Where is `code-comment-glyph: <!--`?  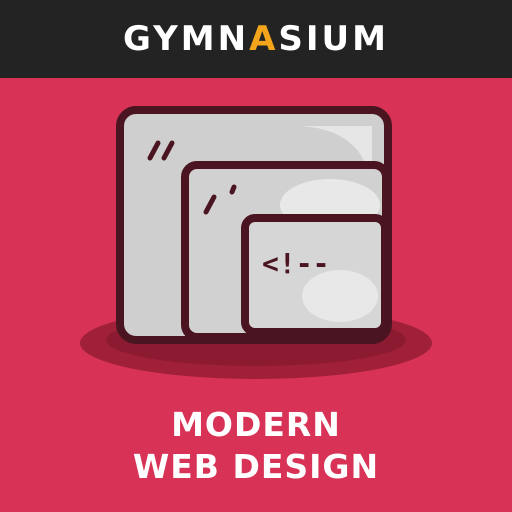 code-comment-glyph: <!-- is located at coordinates (295, 263).